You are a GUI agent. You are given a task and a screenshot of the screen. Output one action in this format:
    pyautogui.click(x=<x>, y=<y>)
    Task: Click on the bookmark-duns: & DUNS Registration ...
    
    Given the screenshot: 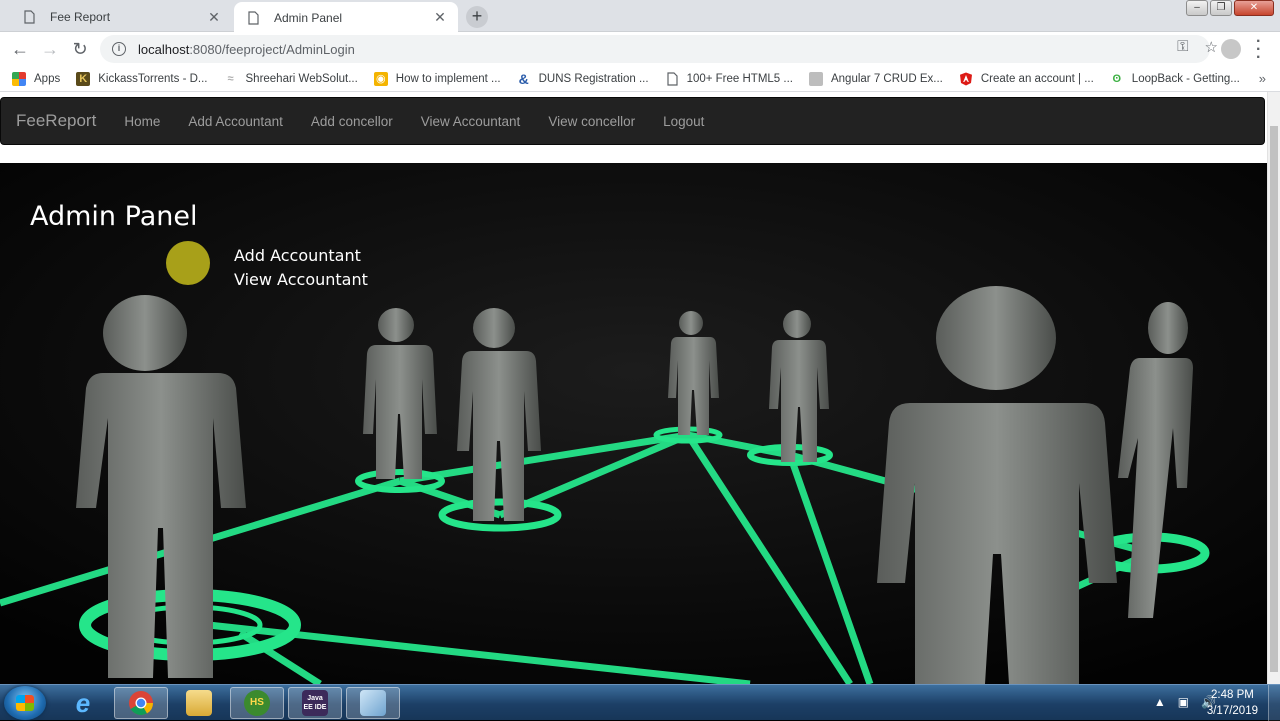 What is the action you would take?
    pyautogui.click(x=583, y=79)
    